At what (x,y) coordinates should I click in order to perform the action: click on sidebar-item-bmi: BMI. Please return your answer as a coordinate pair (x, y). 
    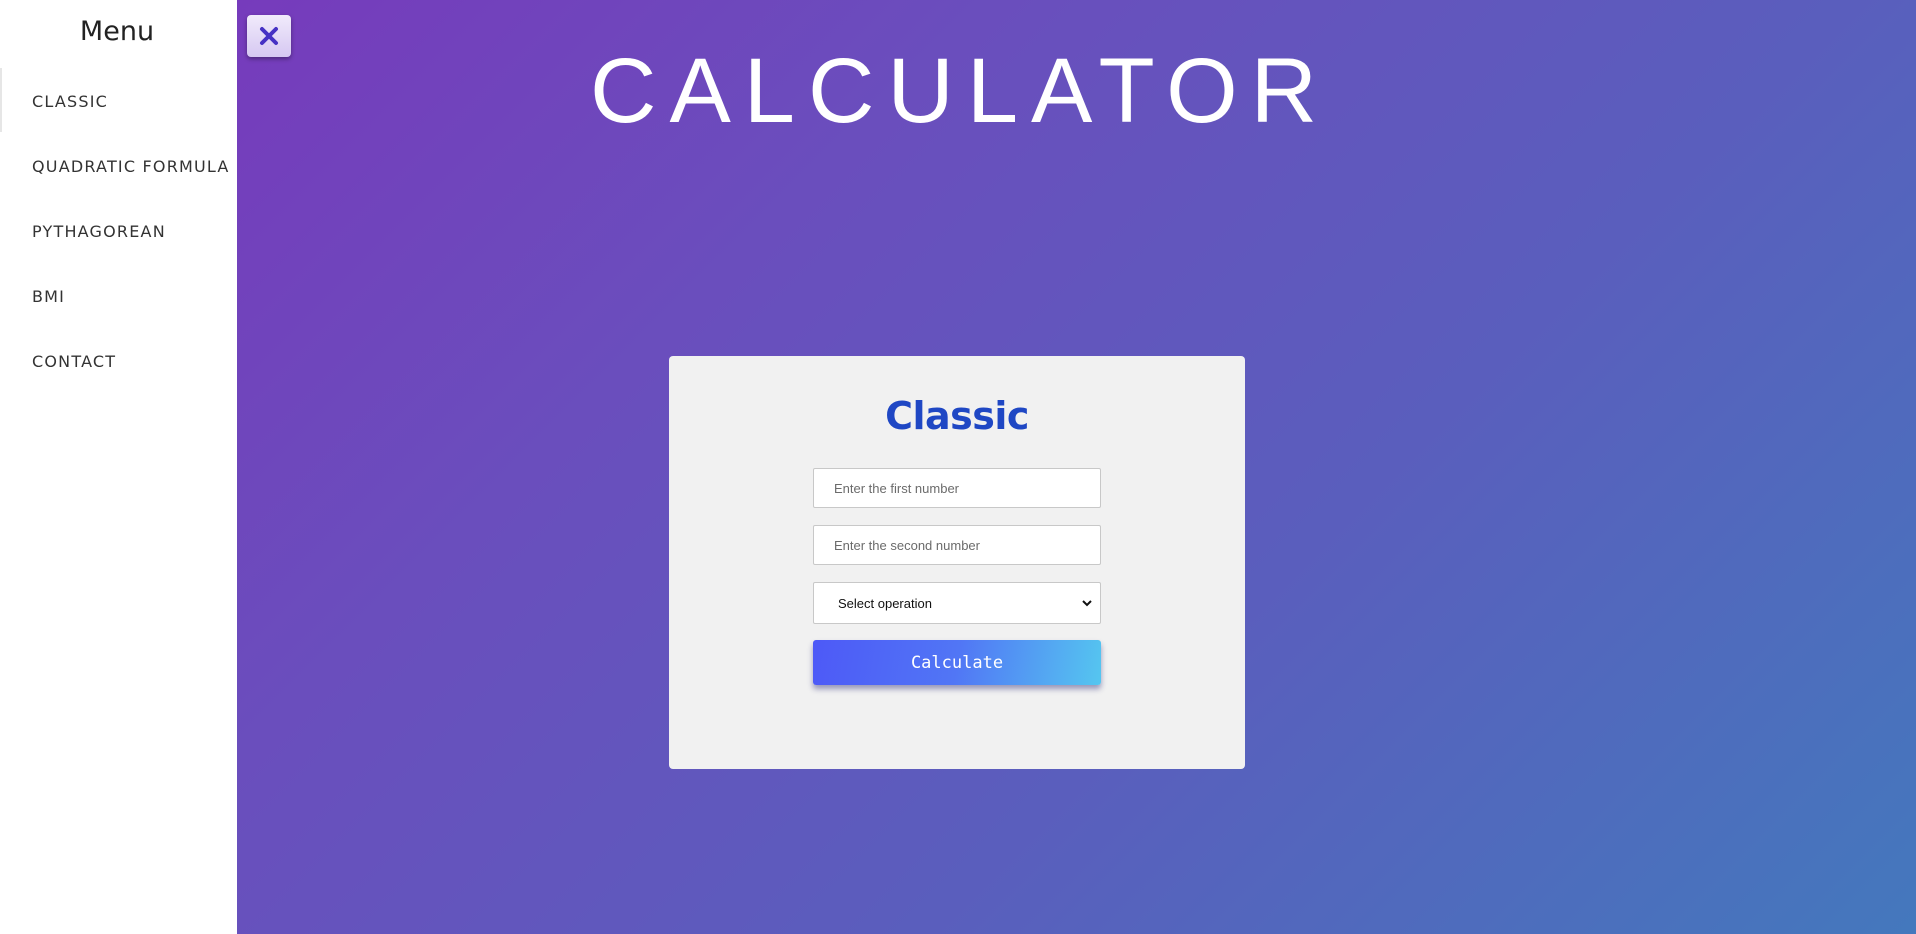
    Looking at the image, I should click on (48, 296).